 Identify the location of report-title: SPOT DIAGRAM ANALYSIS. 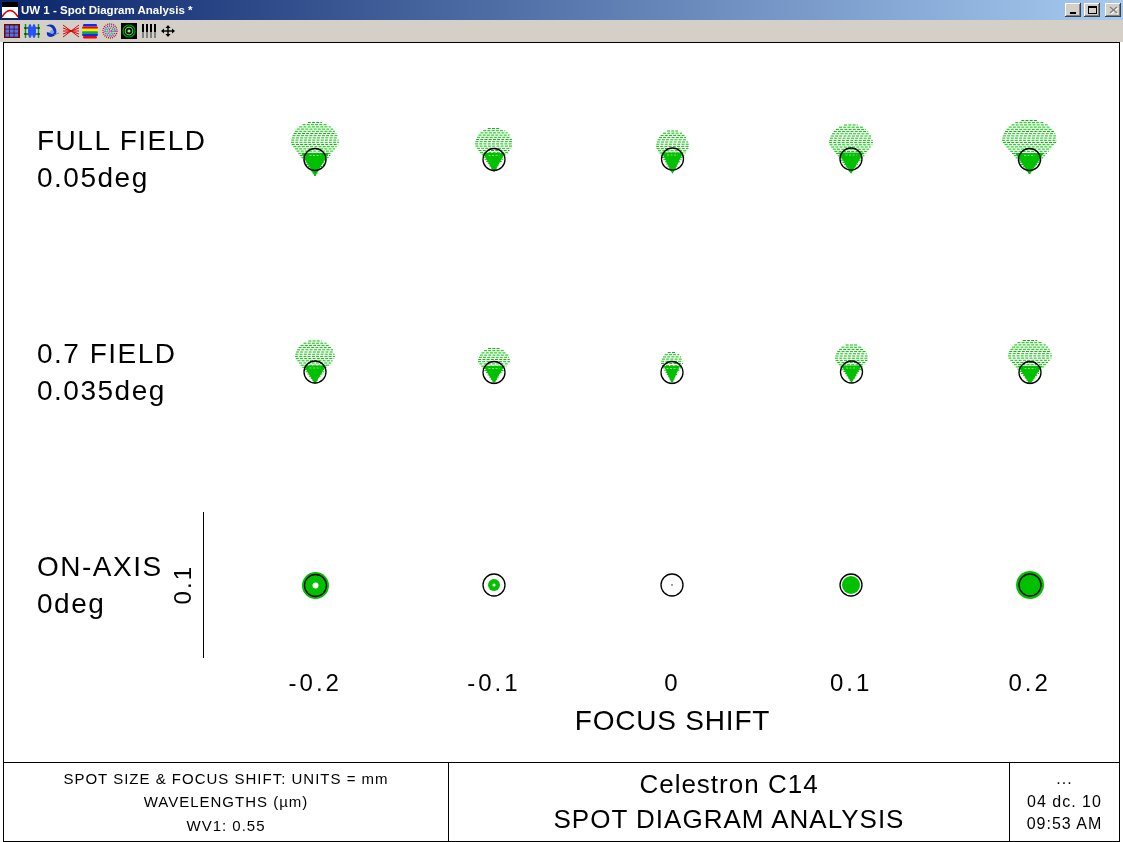
(729, 819).